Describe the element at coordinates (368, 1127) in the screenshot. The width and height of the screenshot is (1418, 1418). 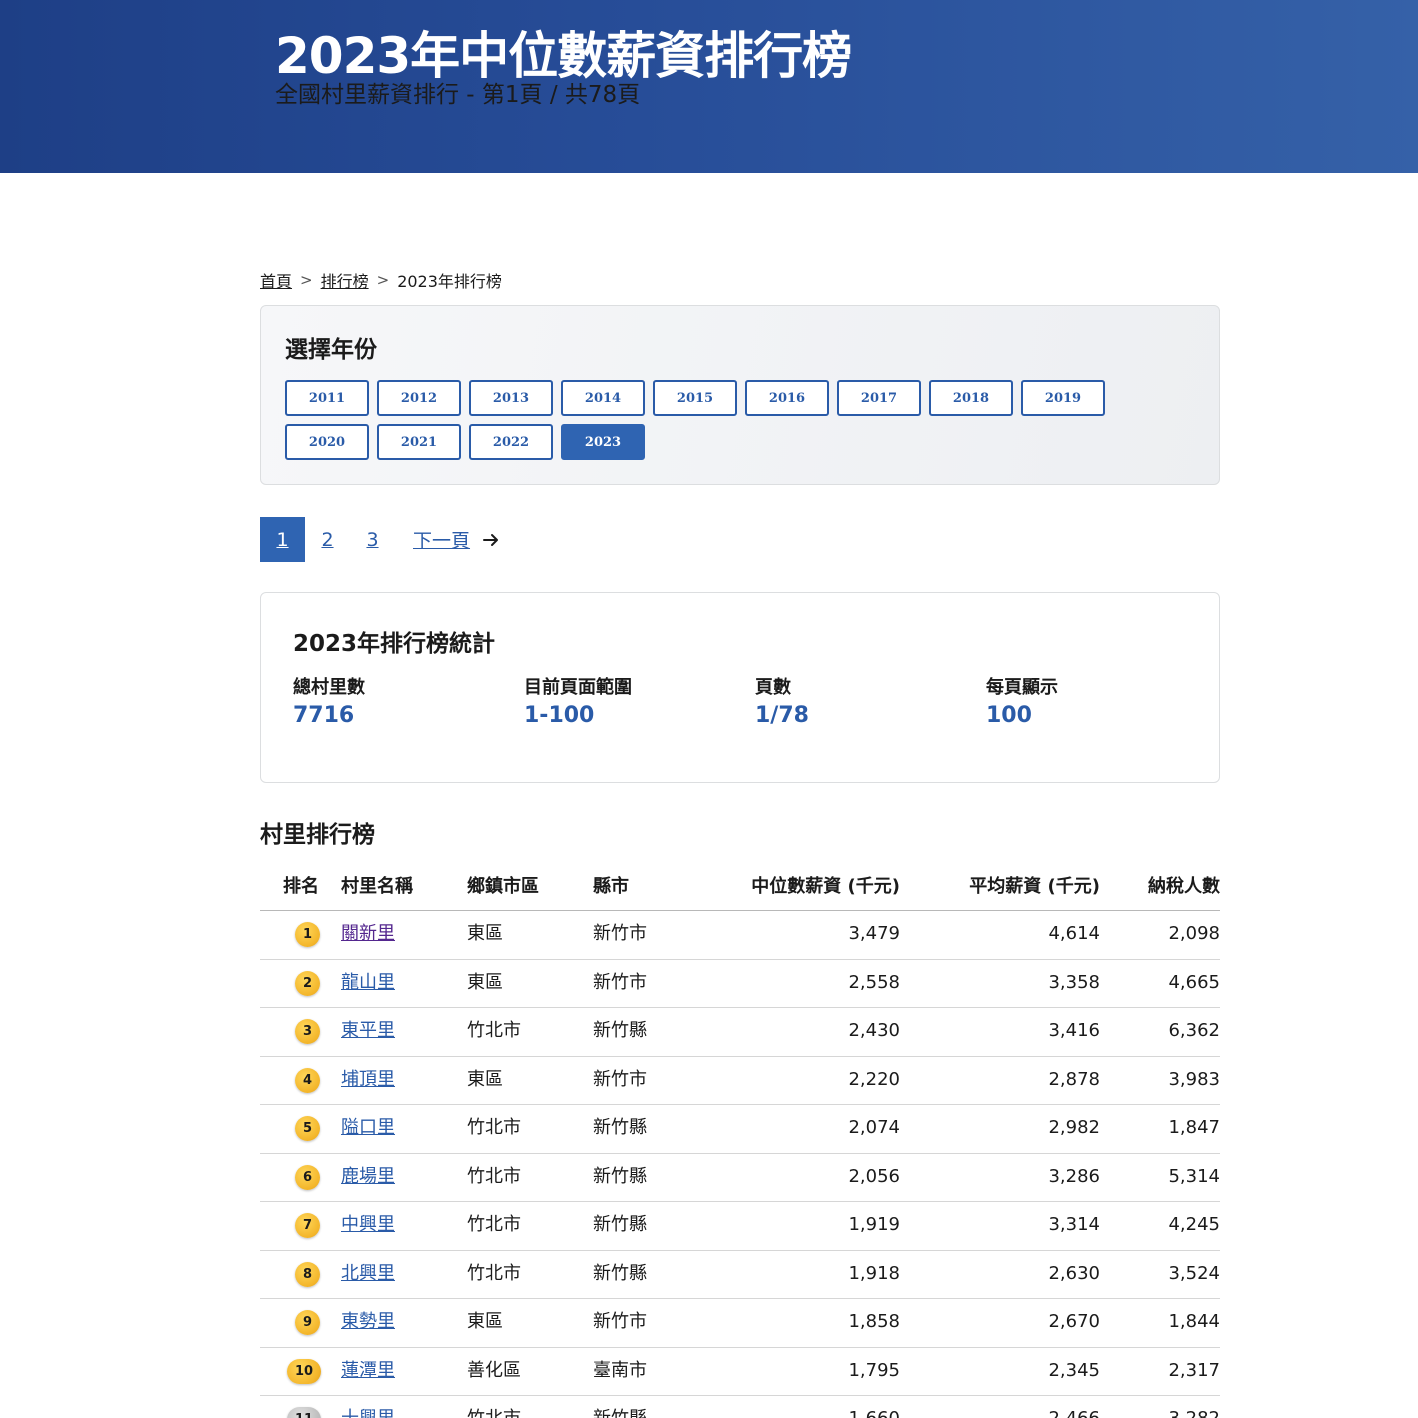
I see `village-link: 隘口里` at that location.